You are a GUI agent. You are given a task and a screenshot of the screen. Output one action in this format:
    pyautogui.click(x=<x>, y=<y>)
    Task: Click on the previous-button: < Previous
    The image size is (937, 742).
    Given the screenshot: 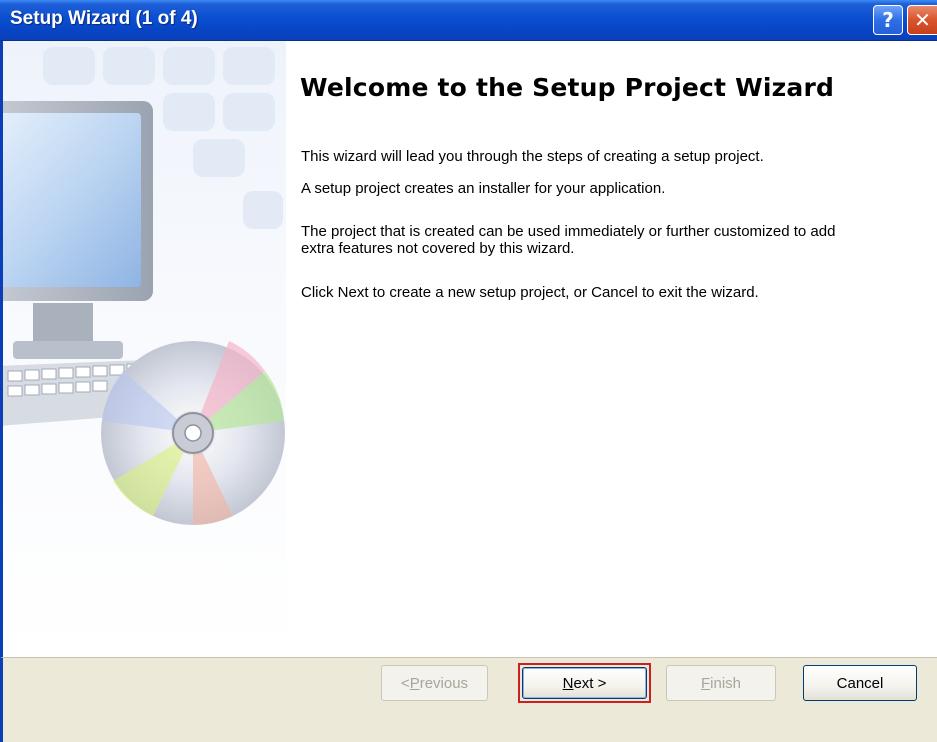 What is the action you would take?
    pyautogui.click(x=434, y=683)
    